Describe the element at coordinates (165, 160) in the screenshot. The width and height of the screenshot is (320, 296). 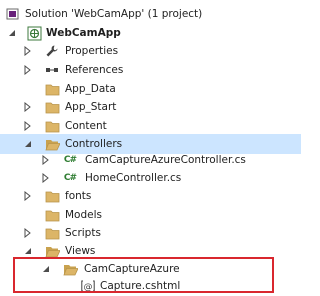
I see `tree-item-label: CamCaptureAzureController.cs` at that location.